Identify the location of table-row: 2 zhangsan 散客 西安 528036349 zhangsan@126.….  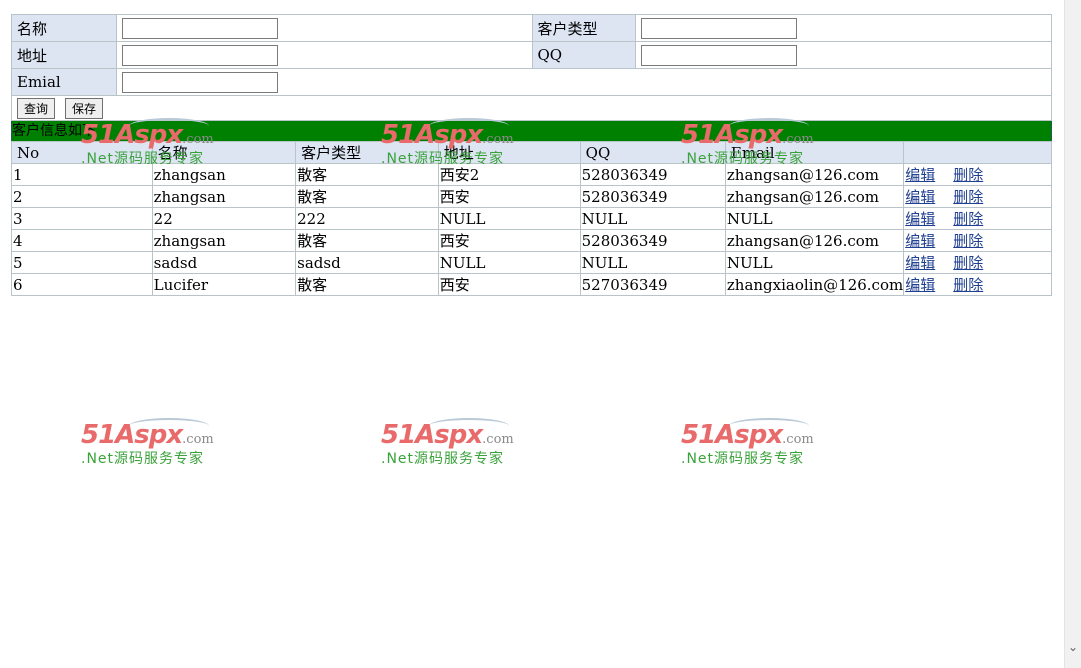
(531, 196).